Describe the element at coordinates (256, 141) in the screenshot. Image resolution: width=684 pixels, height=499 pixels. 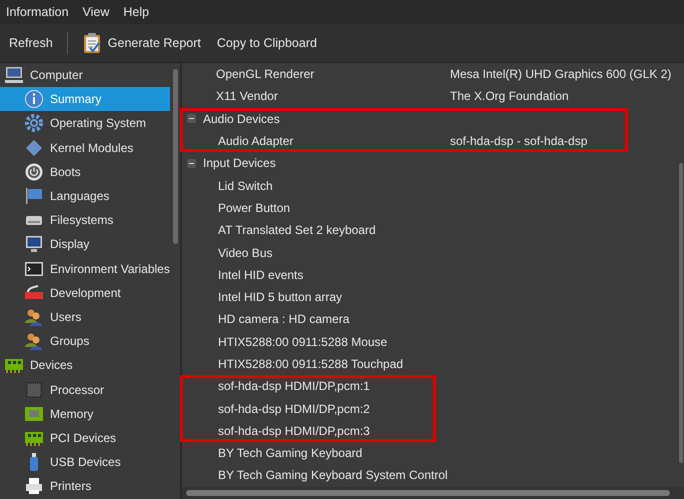
I see `field-label: Audio Adapter` at that location.